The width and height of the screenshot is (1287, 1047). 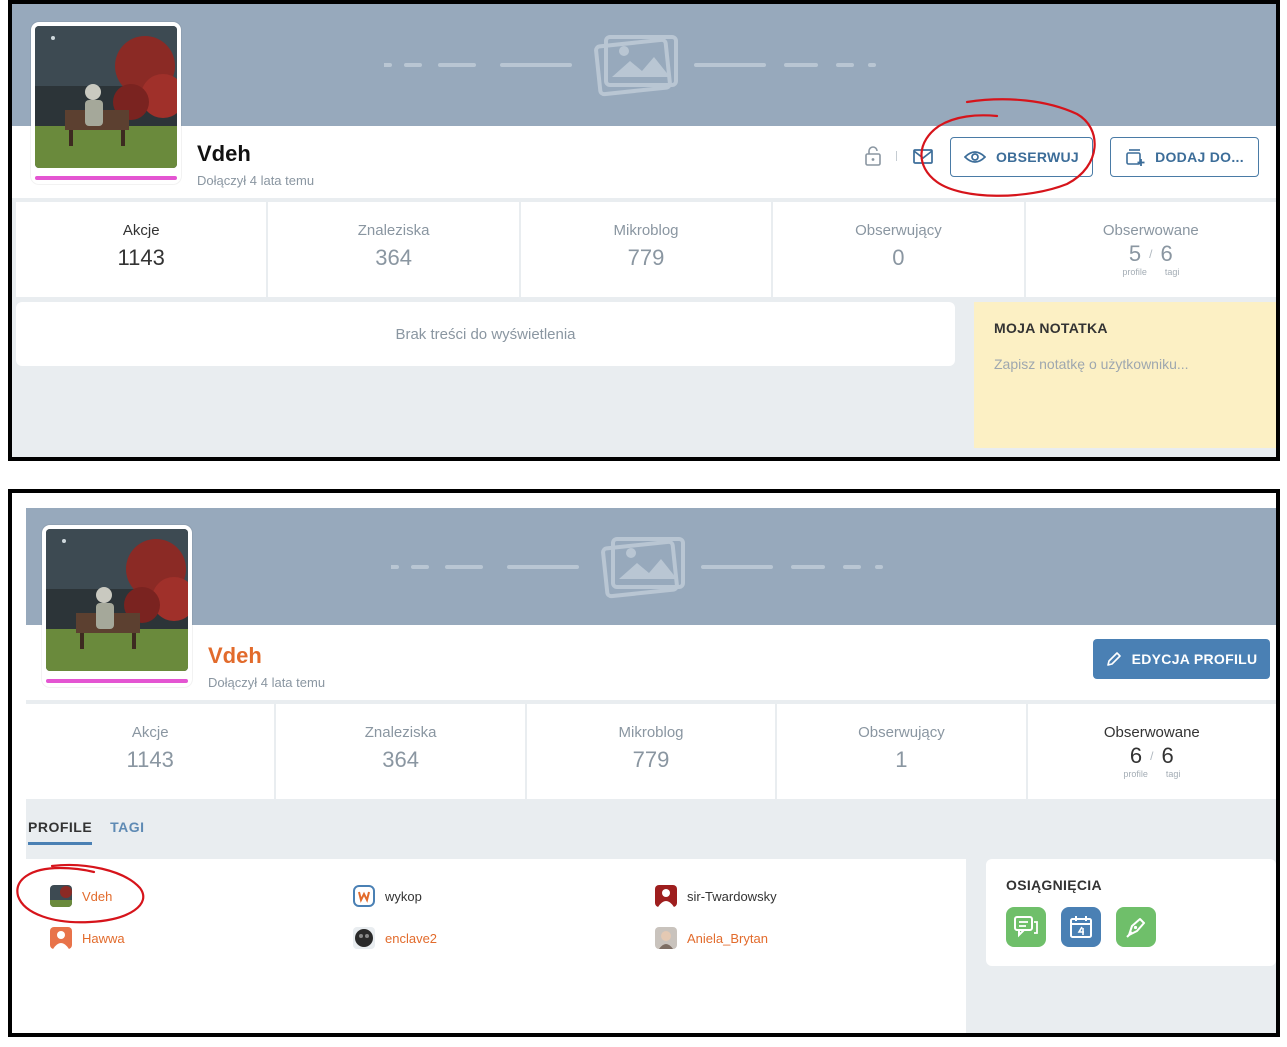 What do you see at coordinates (1054, 885) in the screenshot?
I see `achievements-title: OSIĄGNIĘCIA` at bounding box center [1054, 885].